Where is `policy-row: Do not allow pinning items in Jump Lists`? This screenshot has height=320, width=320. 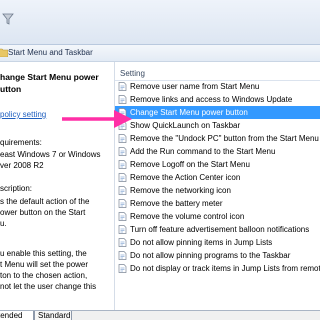
policy-row: Do not allow pinning items in Jump Lists is located at coordinates (217, 242).